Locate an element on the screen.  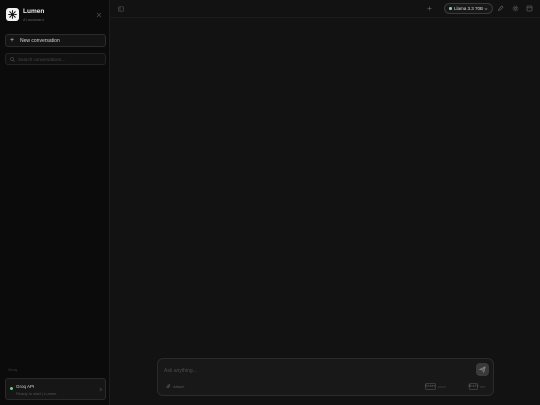
collapse-sidebar-icon is located at coordinates (99, 15).